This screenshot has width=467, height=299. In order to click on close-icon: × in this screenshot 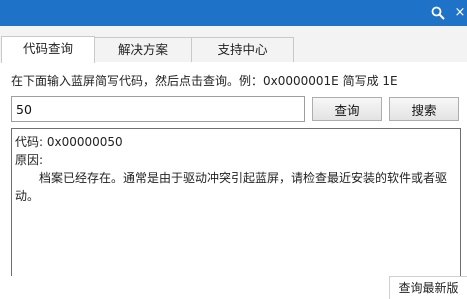, I will do `click(458, 13)`.